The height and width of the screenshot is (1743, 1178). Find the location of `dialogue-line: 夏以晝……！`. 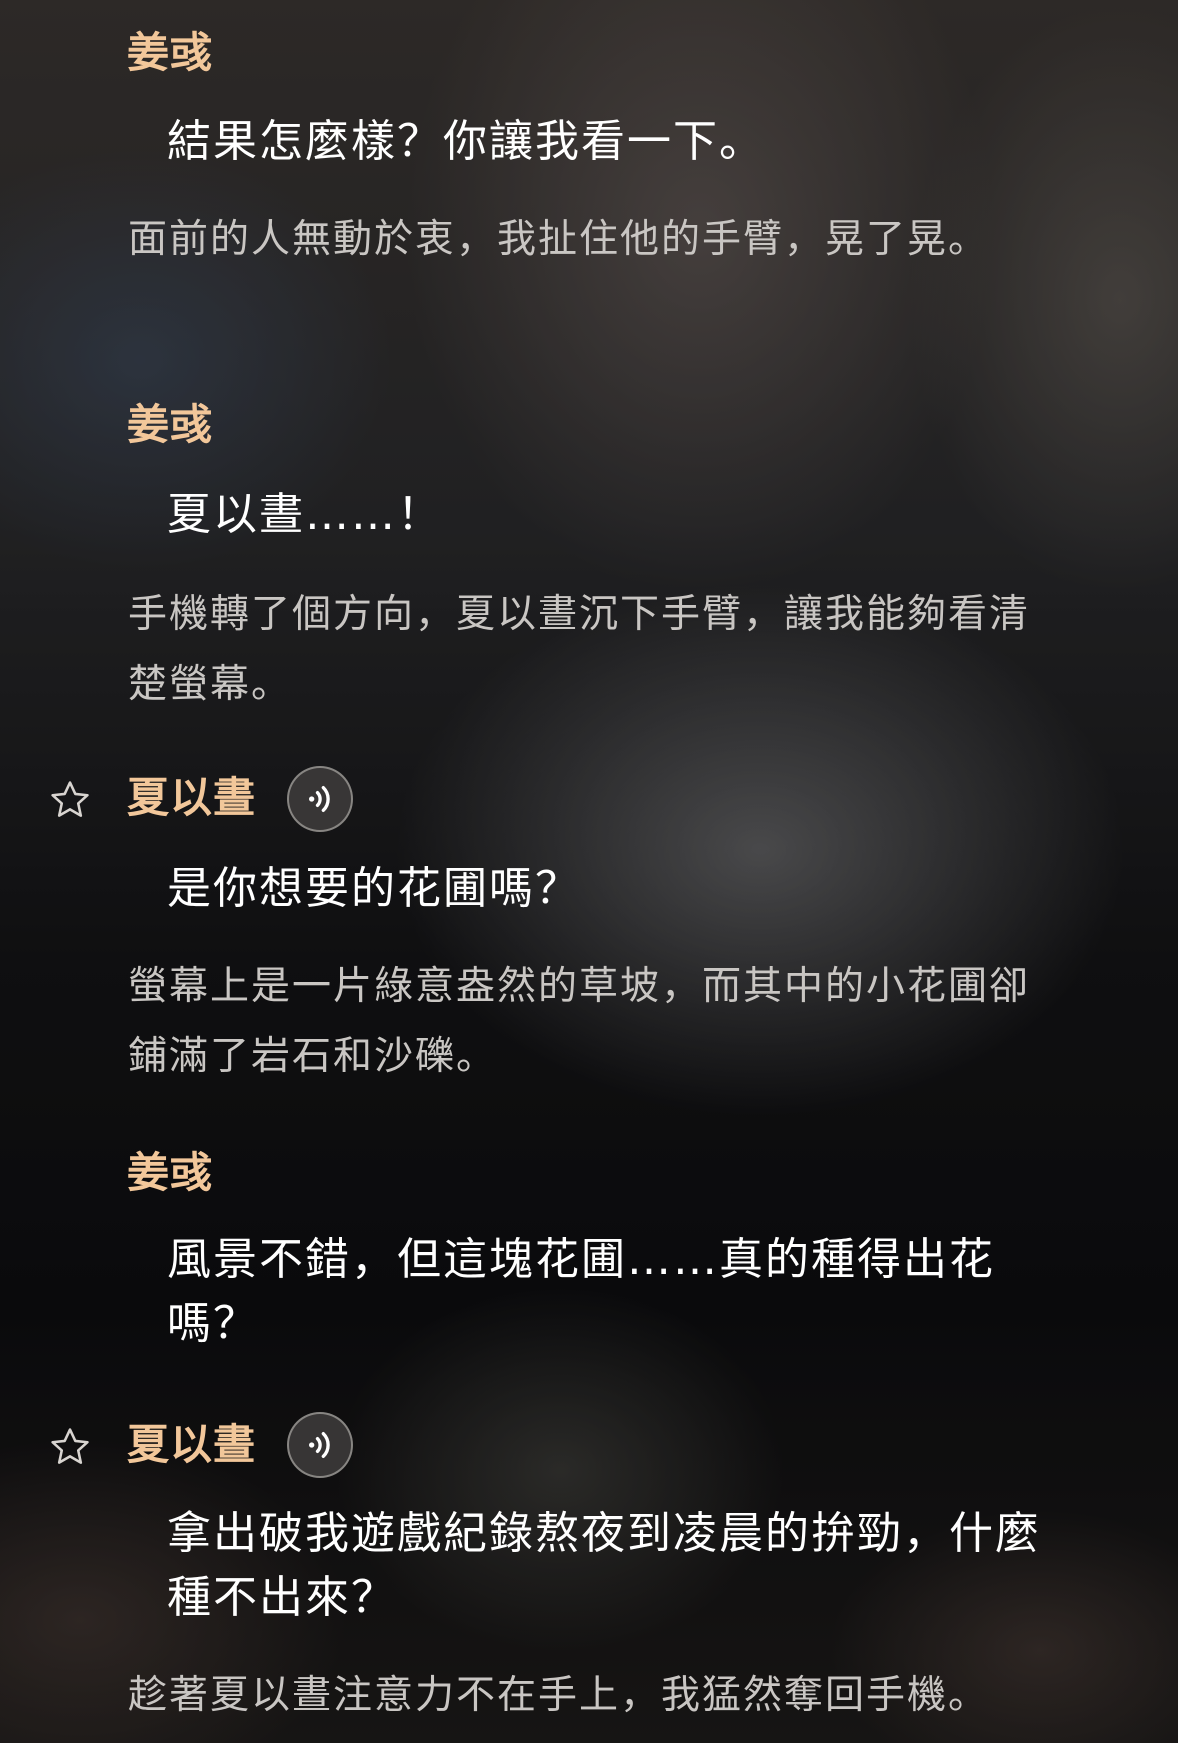

dialogue-line: 夏以晝……！ is located at coordinates (305, 514).